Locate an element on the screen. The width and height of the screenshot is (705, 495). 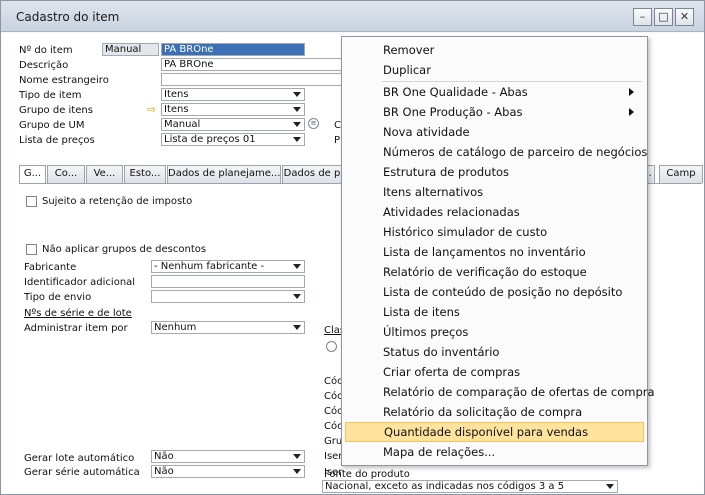
foreign-name-field is located at coordinates (252, 79).